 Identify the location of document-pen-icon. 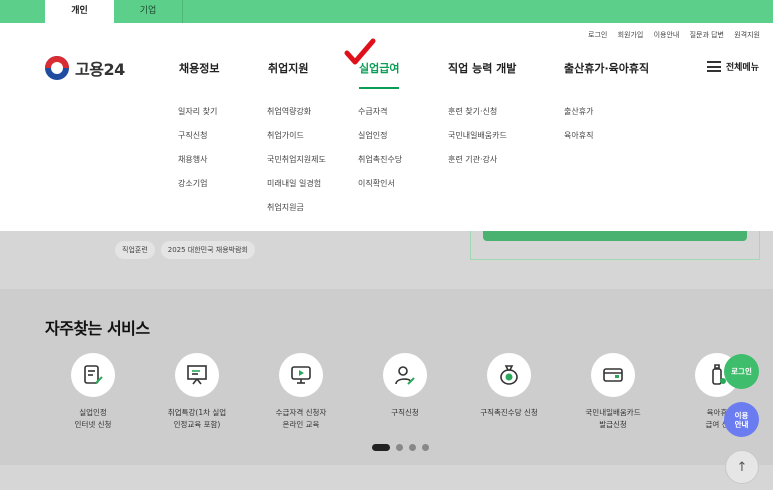
(93, 375).